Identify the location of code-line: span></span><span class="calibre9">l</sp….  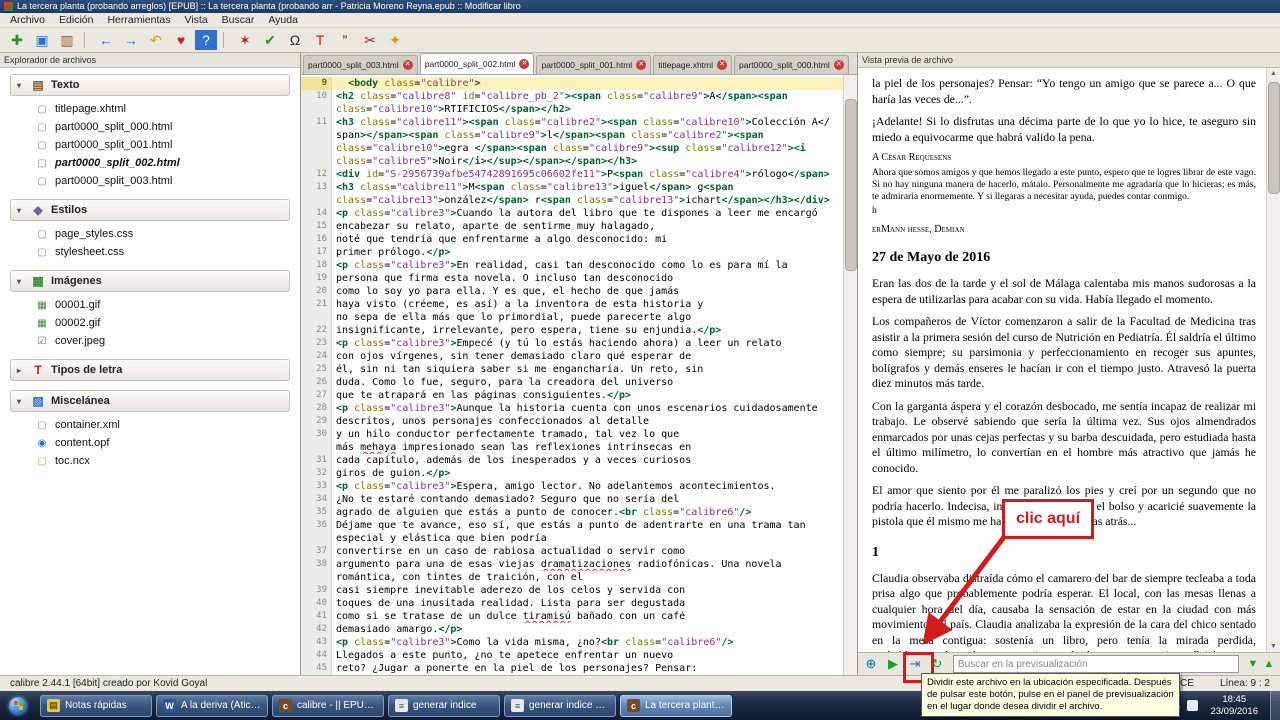
(572, 135).